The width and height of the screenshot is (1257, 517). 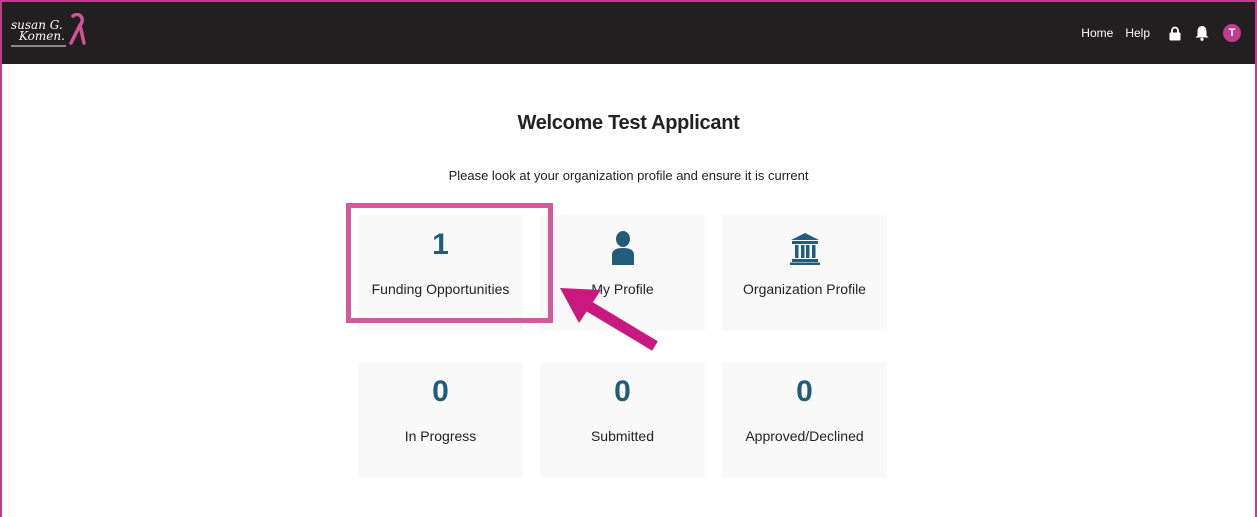 I want to click on organization-profile-label: Organization Profile, so click(x=804, y=289).